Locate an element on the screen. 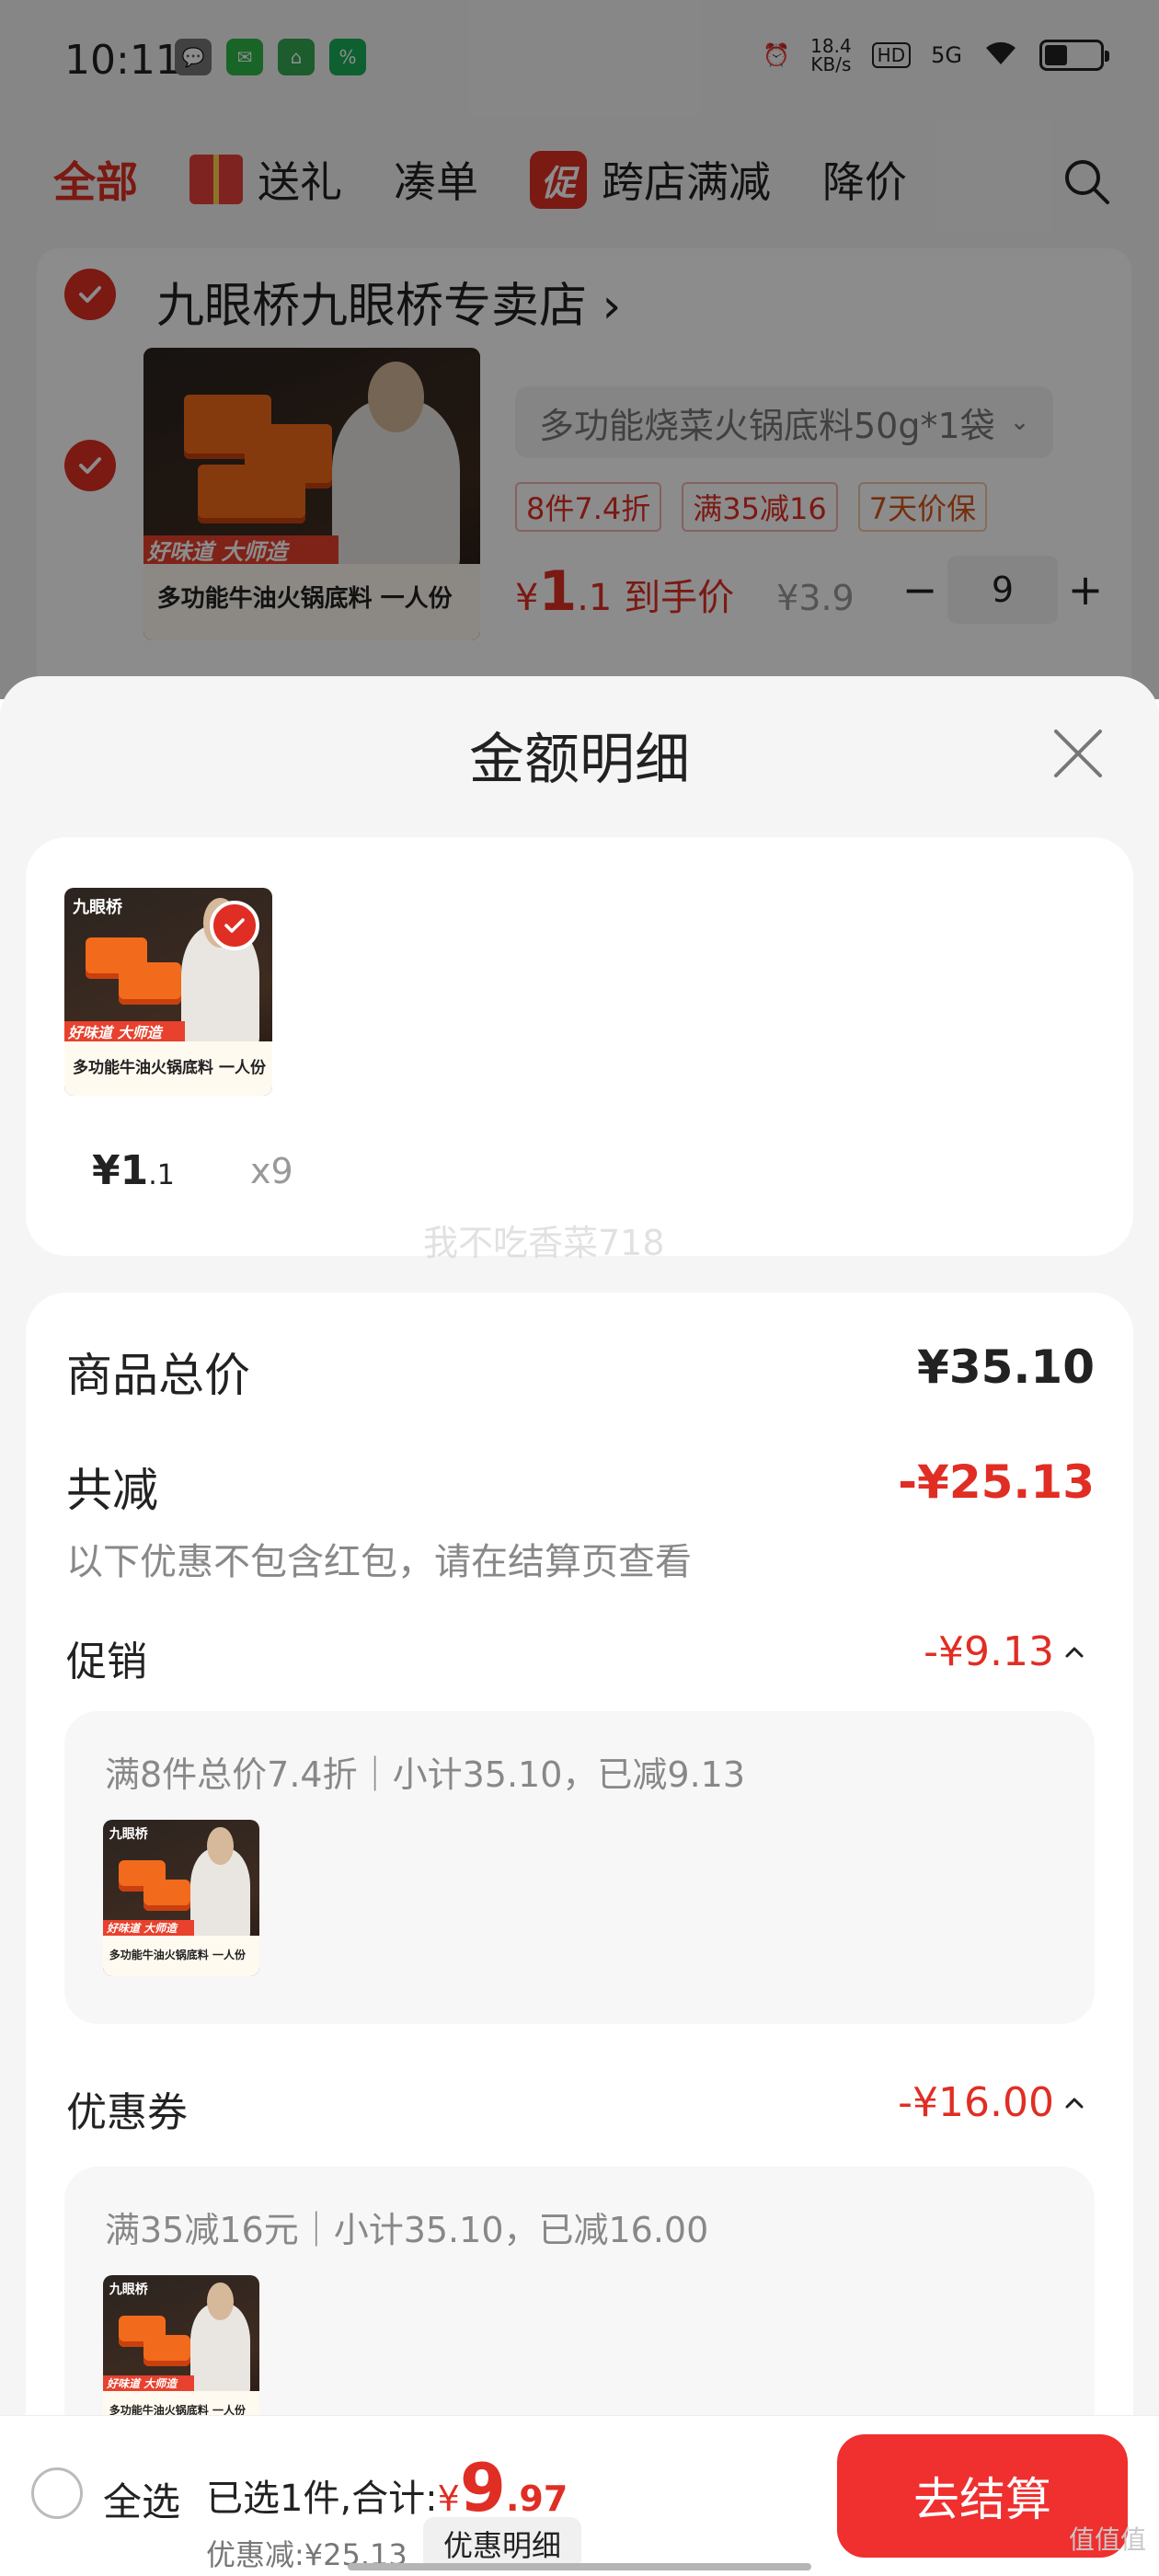 The height and width of the screenshot is (2576, 1159). coupon-detail-text: 满35减16元｜小计35.10，已减16.00 is located at coordinates (407, 2230).